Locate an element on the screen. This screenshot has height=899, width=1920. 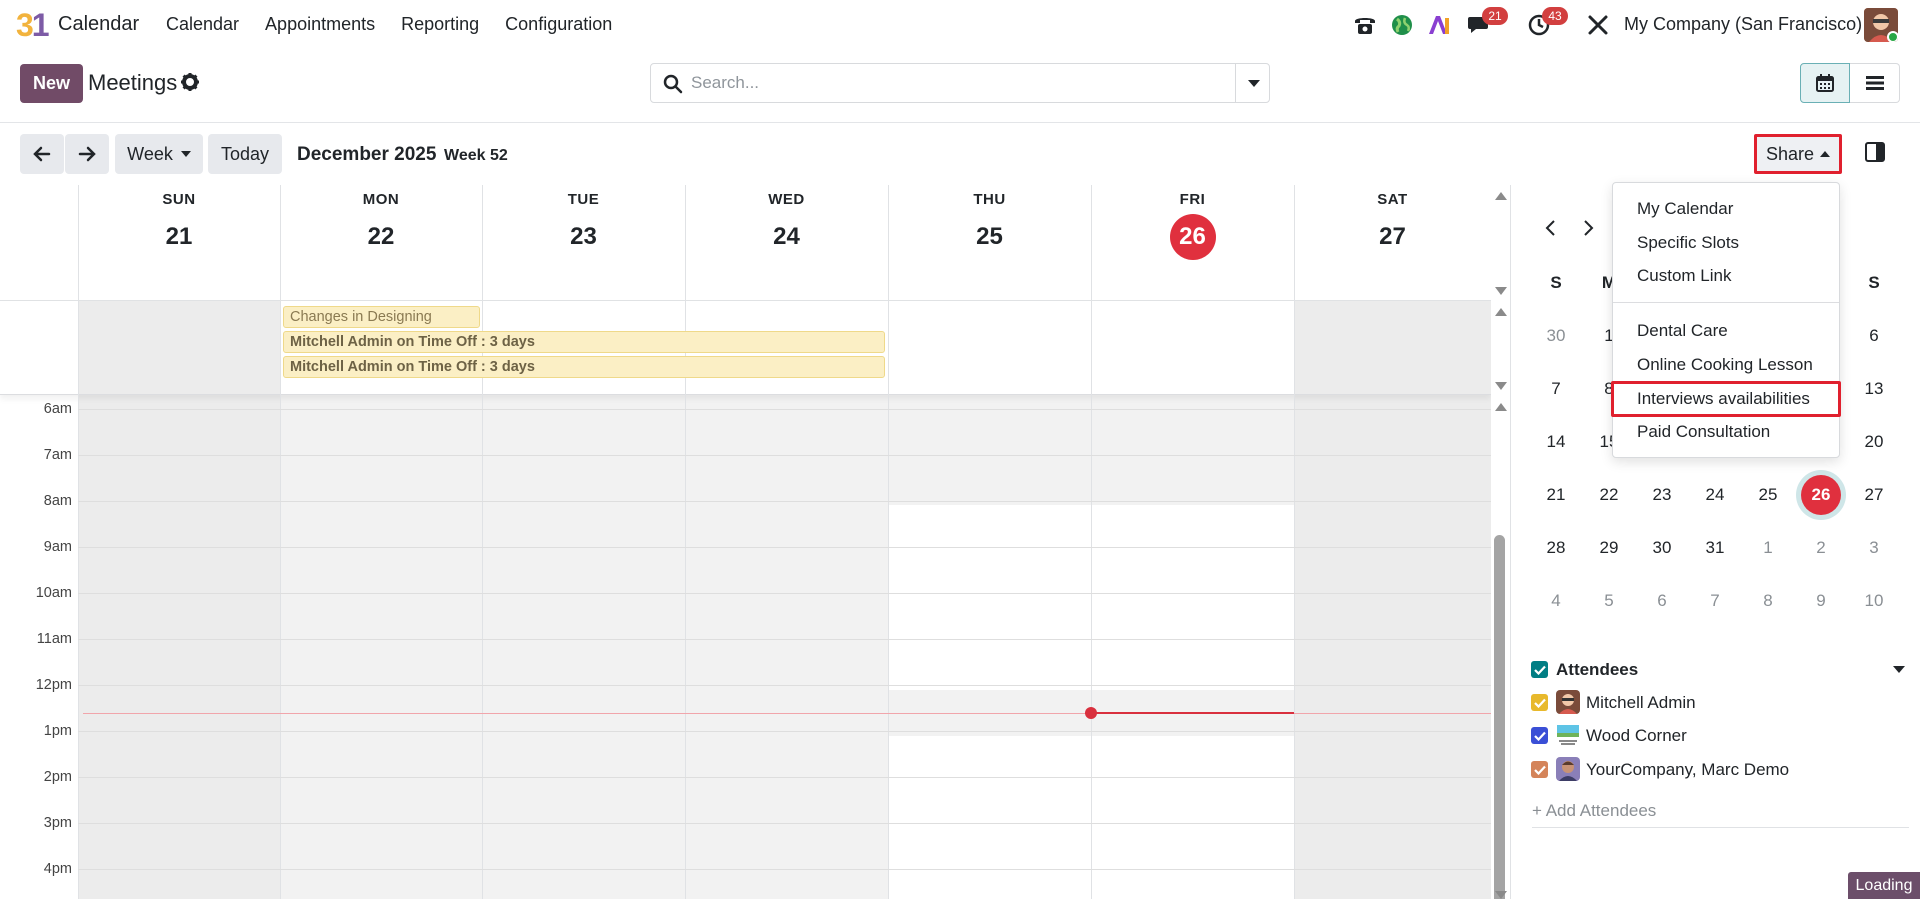
menu-item-dental-care: Dental Care is located at coordinates (1682, 331).